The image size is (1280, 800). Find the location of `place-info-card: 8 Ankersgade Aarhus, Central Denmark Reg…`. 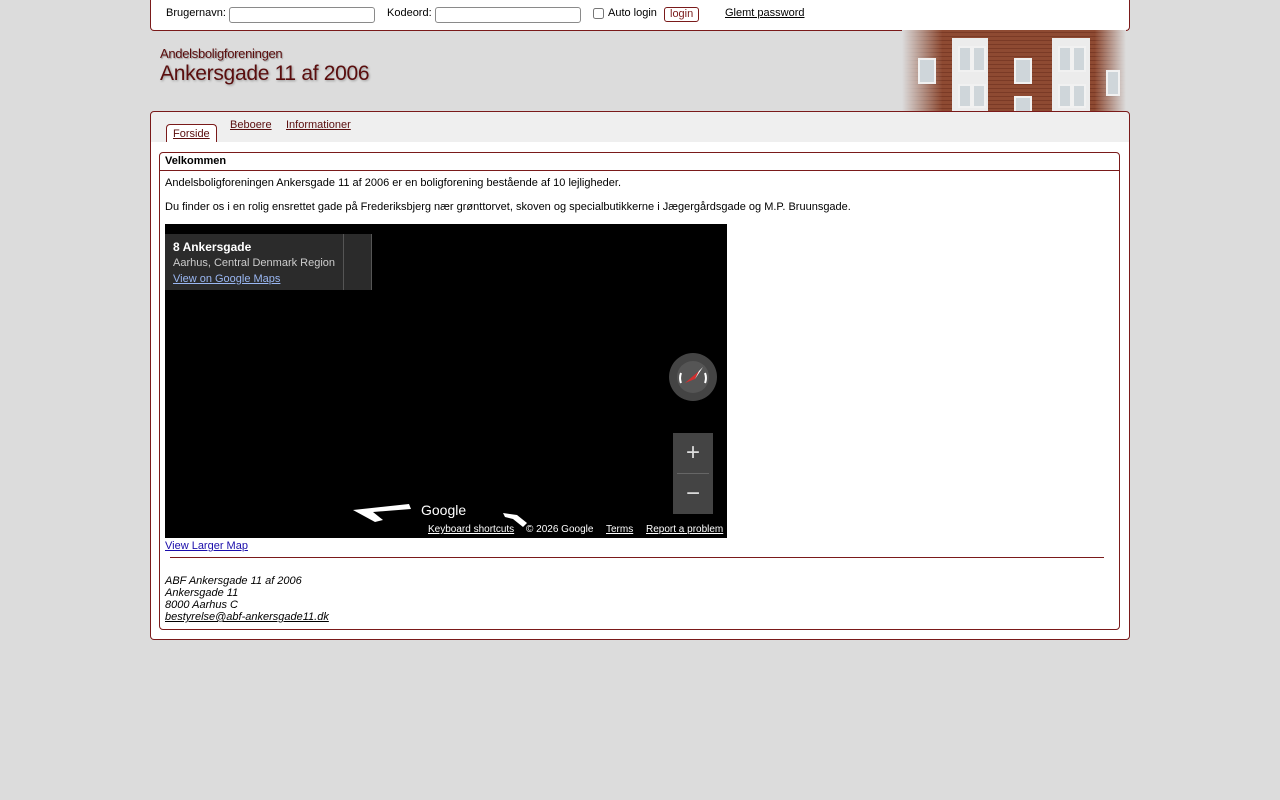

place-info-card: 8 Ankersgade Aarhus, Central Denmark Reg… is located at coordinates (268, 262).